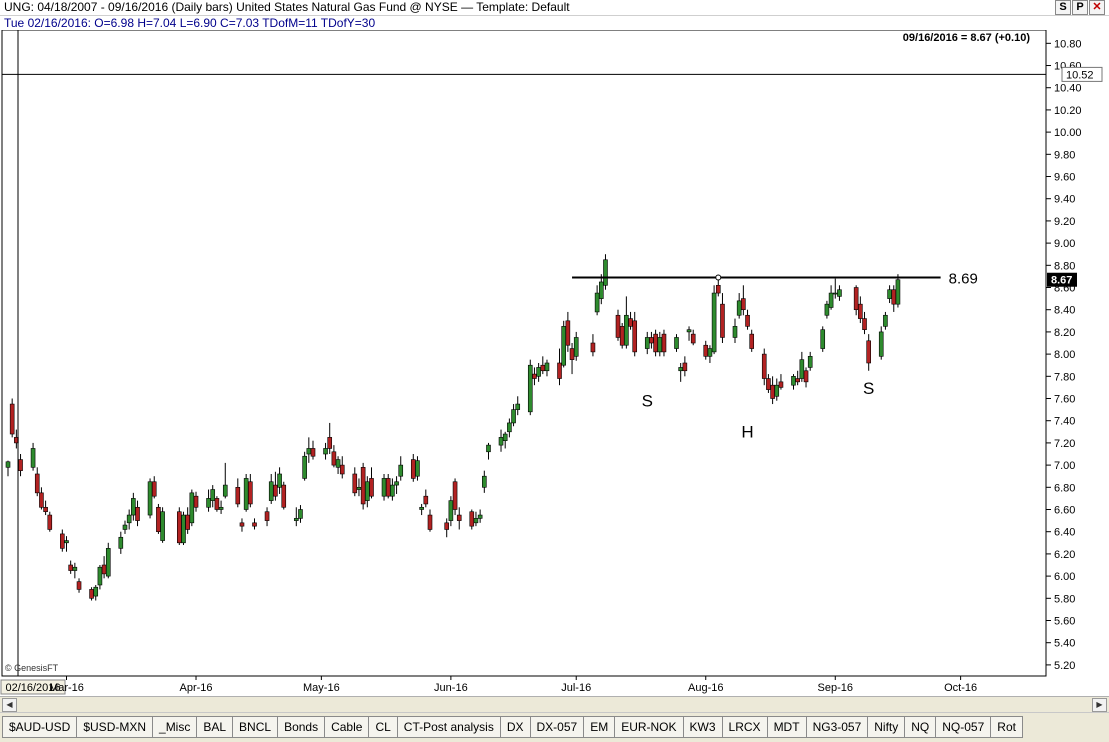 This screenshot has width=1109, height=742. I want to click on cursor-value-label: 10.52, so click(1080, 75).